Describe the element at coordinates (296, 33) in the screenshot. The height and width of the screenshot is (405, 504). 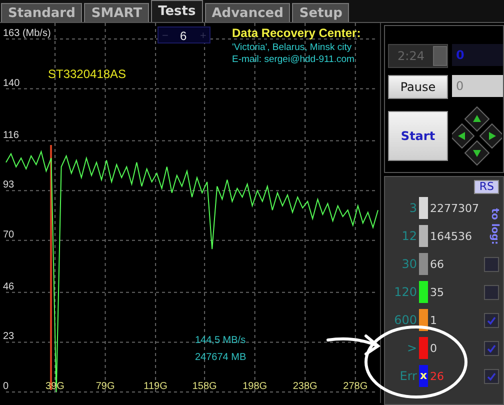
I see `info-title: Data Recovery Center:` at that location.